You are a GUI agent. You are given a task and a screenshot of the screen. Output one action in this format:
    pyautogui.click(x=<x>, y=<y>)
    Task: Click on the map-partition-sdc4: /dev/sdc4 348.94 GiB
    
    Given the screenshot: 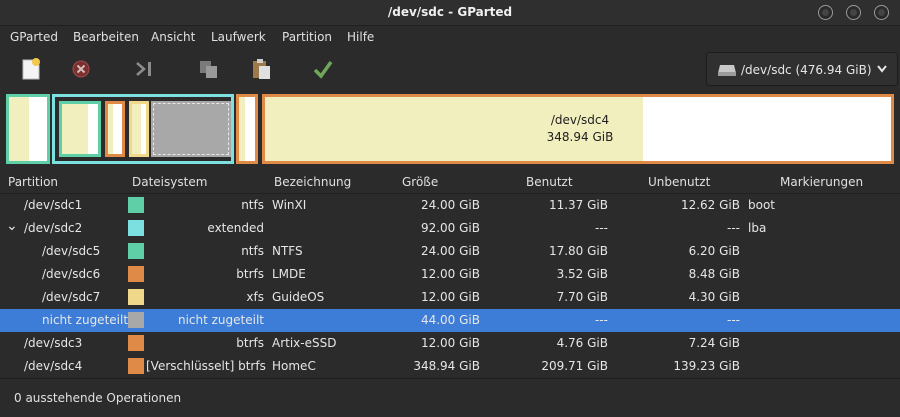 What is the action you would take?
    pyautogui.click(x=578, y=129)
    